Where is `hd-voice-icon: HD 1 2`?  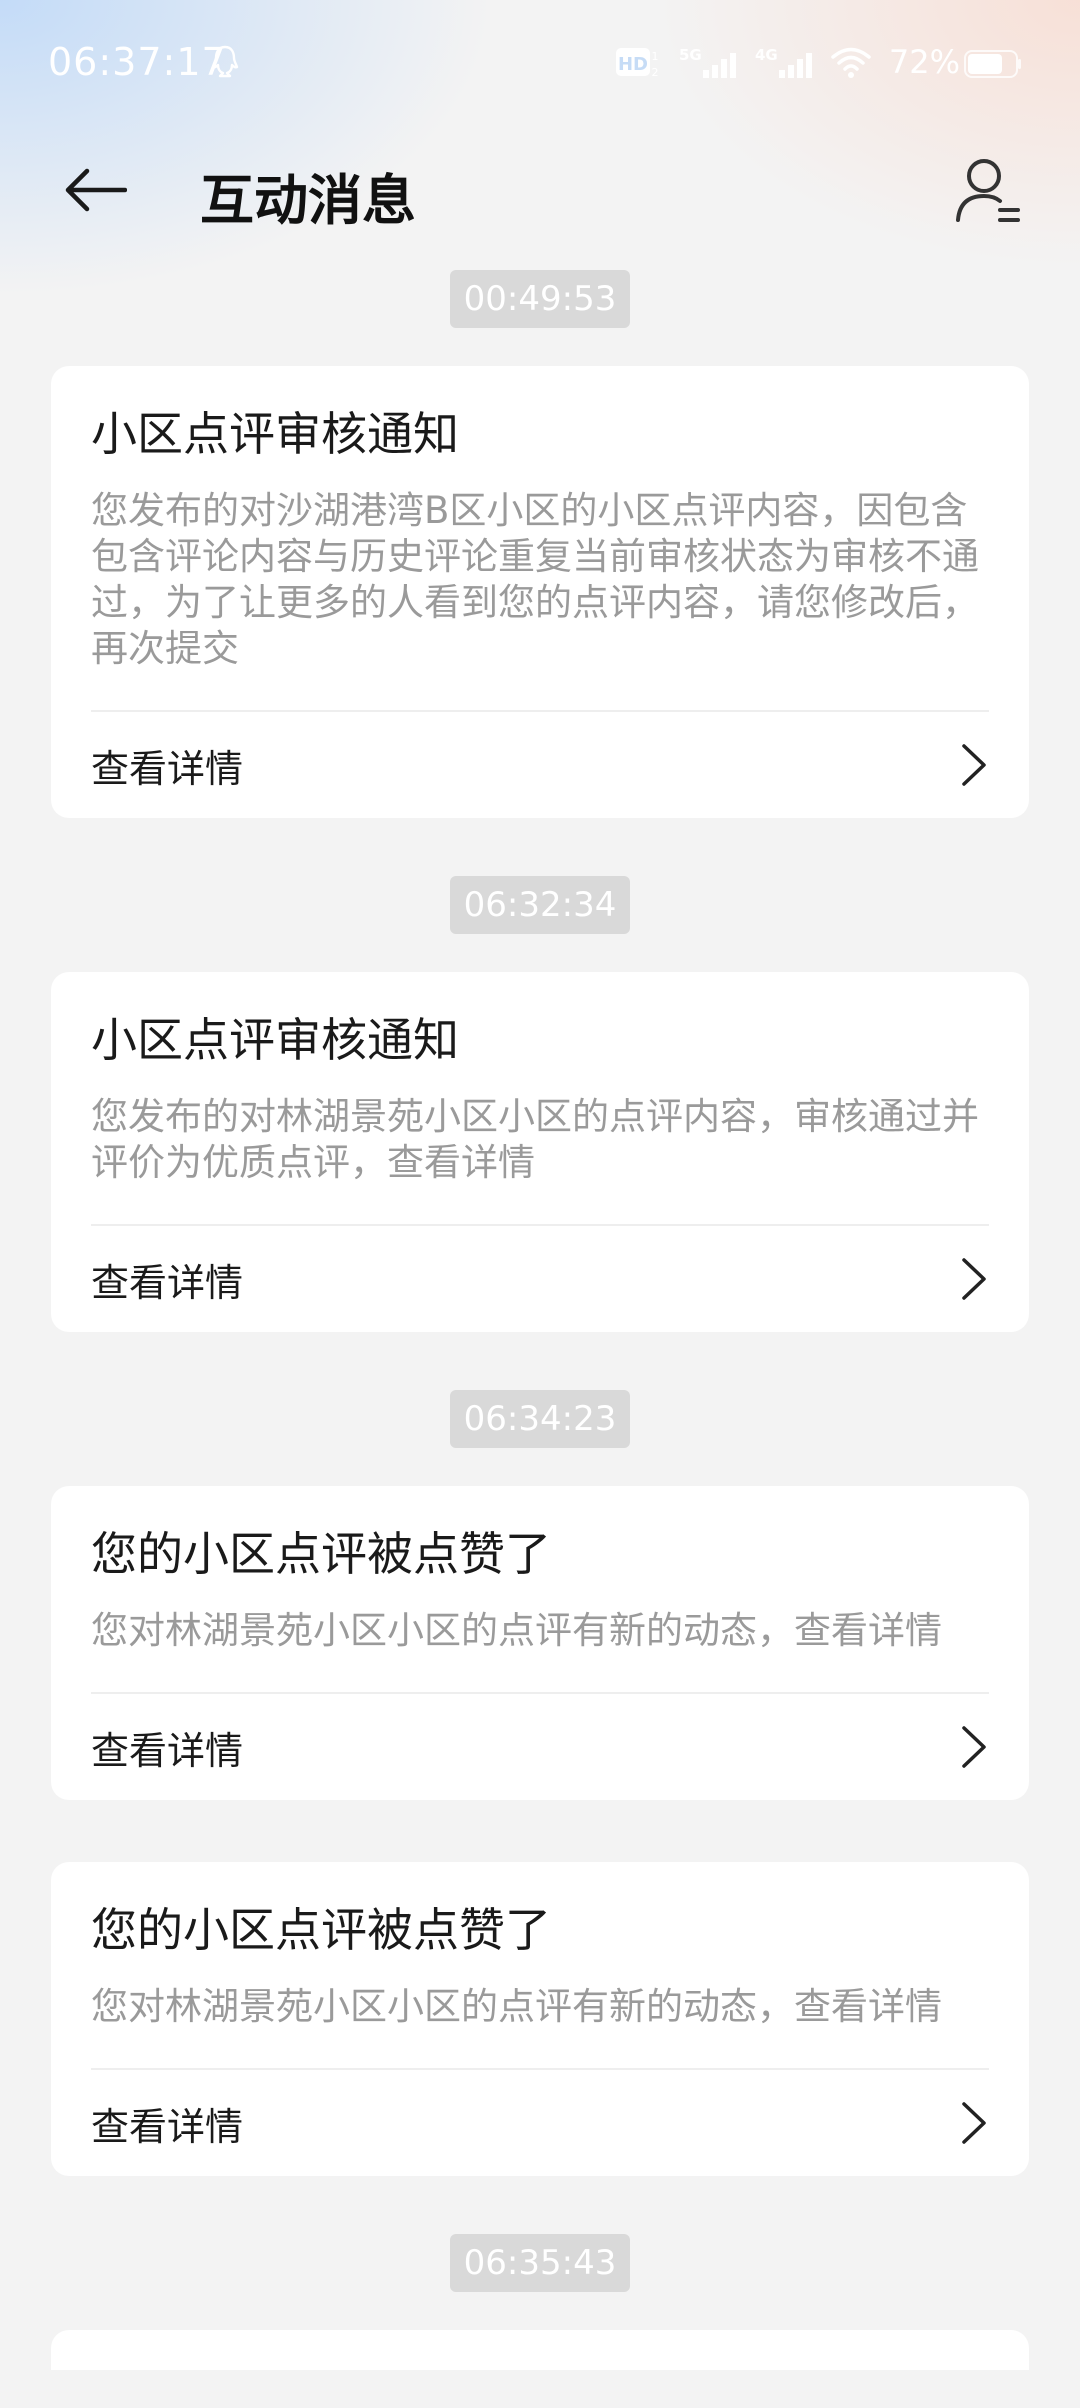
hd-voice-icon: HD 1 2 is located at coordinates (636, 63).